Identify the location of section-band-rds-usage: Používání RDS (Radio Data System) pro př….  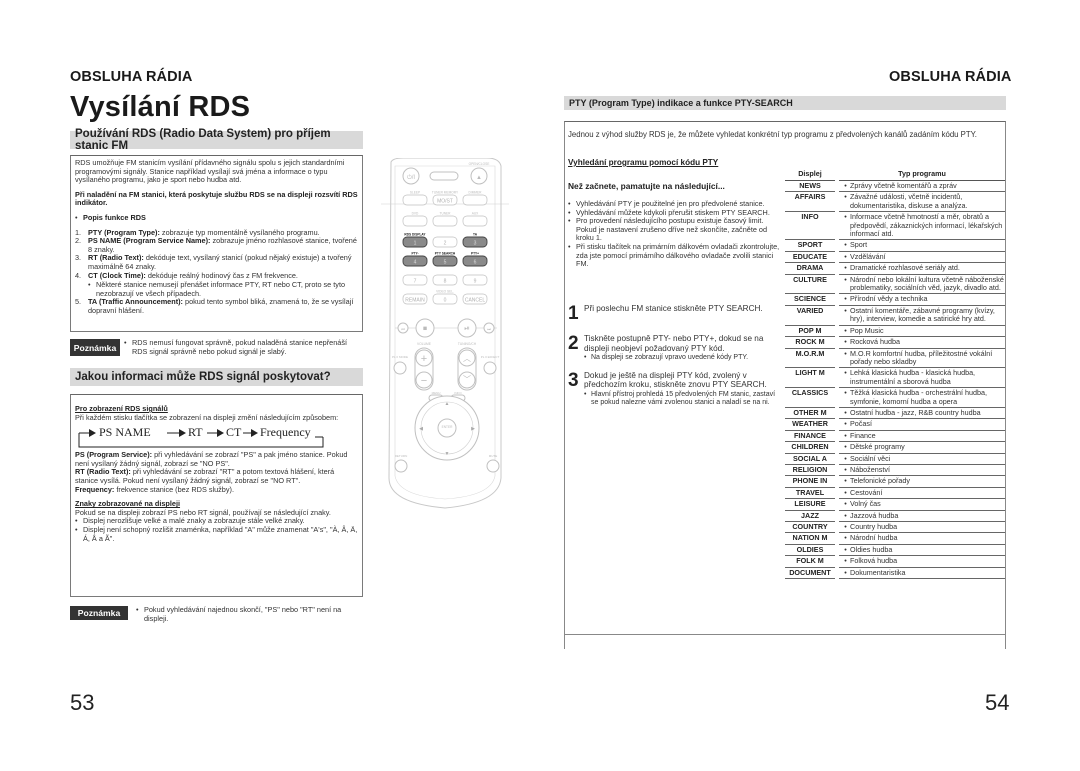
(216, 140).